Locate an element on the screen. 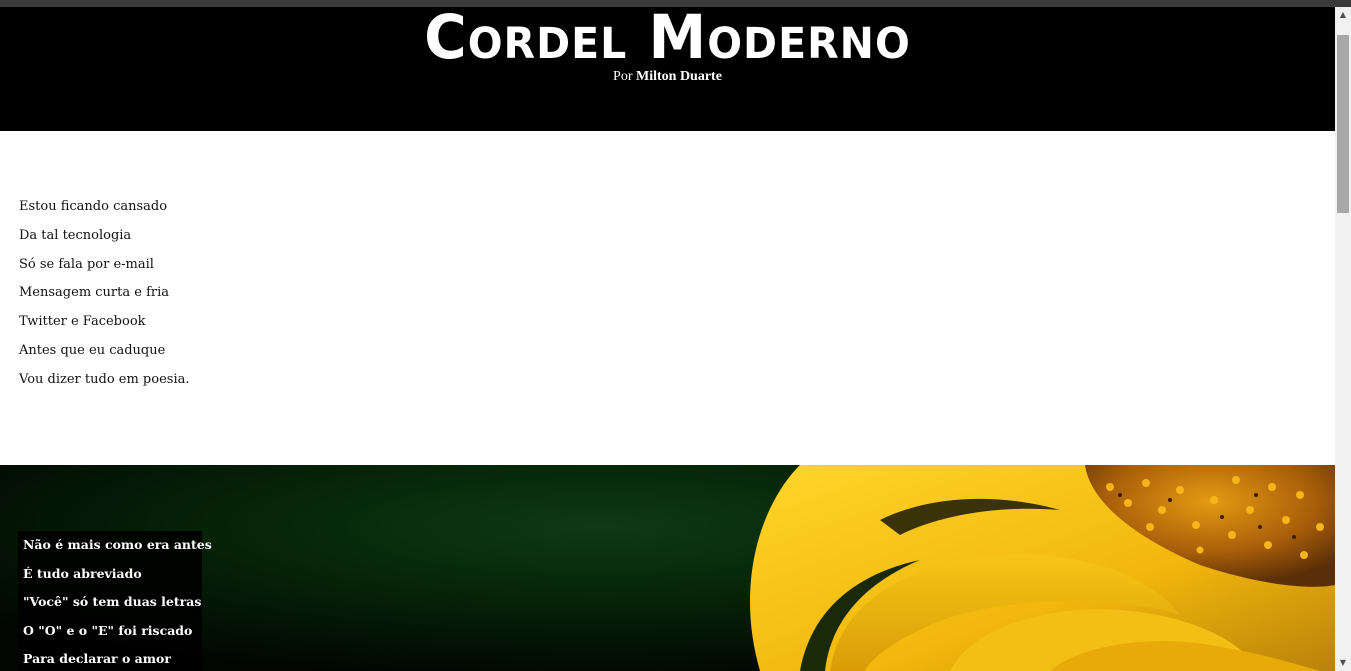  browser-top-strip is located at coordinates (675, 3).